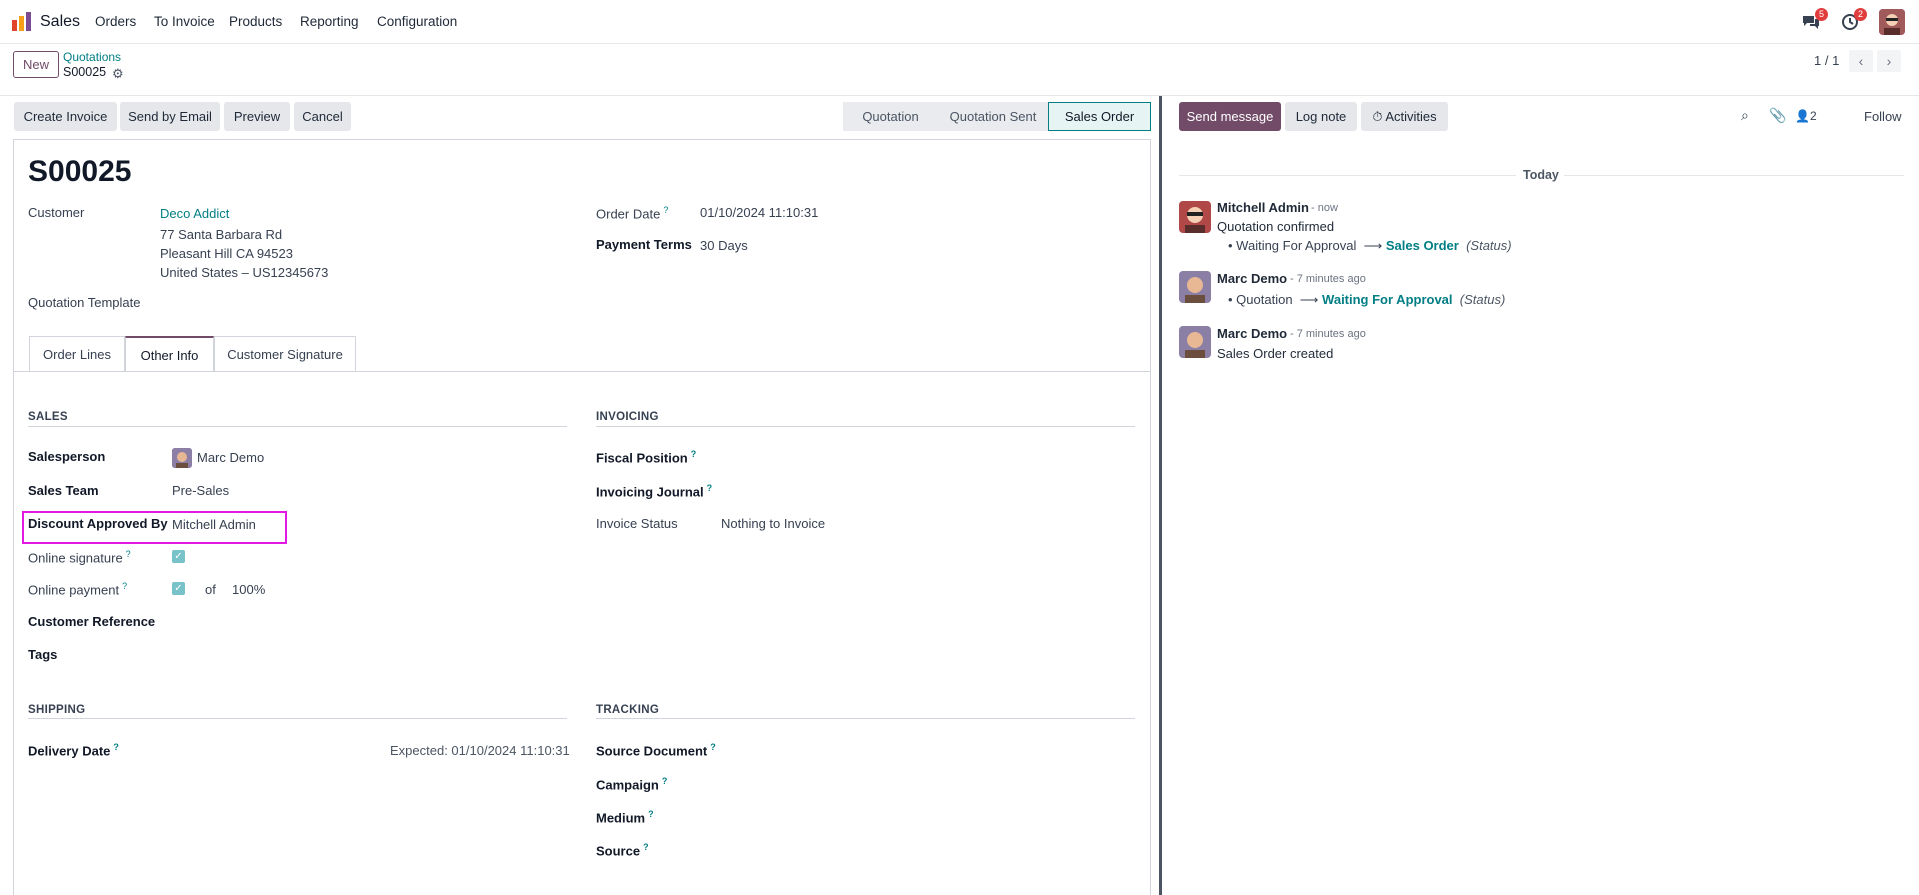 The width and height of the screenshot is (1919, 895). I want to click on discount-approved-label: Discount Approved By, so click(98, 523).